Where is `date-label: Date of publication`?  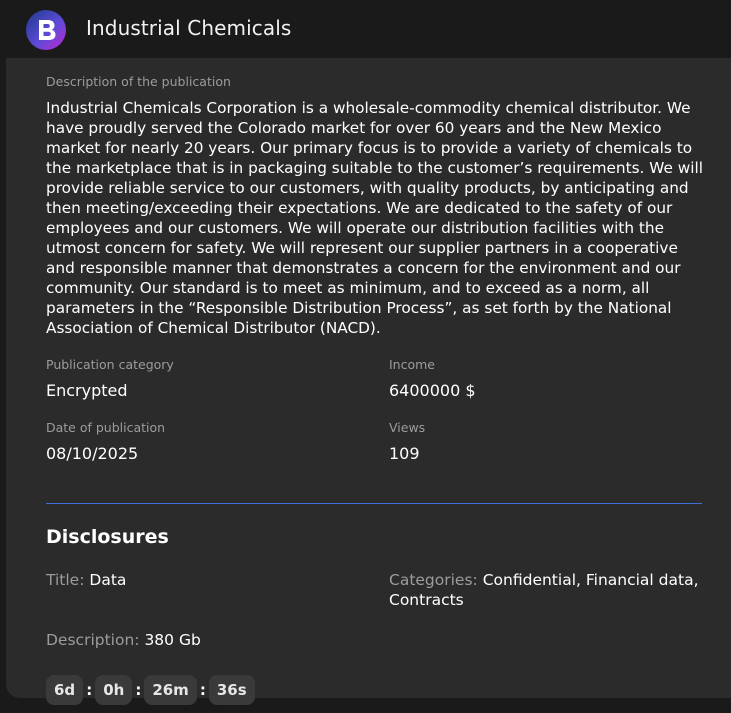
date-label: Date of publication is located at coordinates (106, 427).